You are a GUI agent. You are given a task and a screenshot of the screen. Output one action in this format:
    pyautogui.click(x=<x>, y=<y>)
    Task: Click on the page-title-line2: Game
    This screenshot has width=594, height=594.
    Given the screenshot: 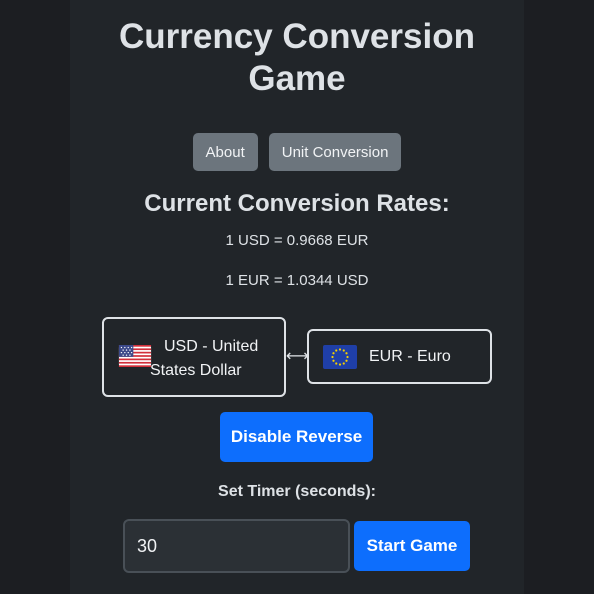 What is the action you would take?
    pyautogui.click(x=297, y=78)
    